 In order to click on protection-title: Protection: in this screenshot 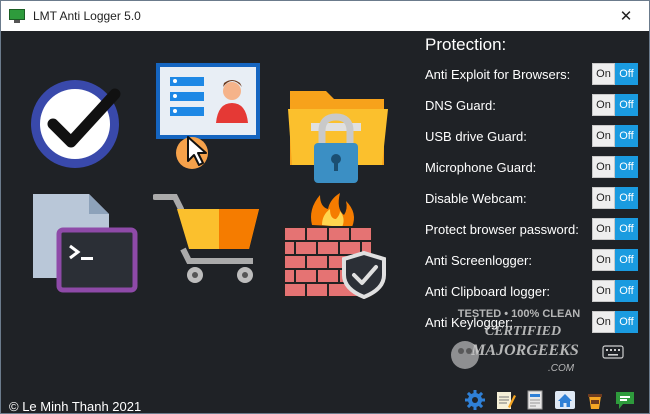, I will do `click(466, 44)`.